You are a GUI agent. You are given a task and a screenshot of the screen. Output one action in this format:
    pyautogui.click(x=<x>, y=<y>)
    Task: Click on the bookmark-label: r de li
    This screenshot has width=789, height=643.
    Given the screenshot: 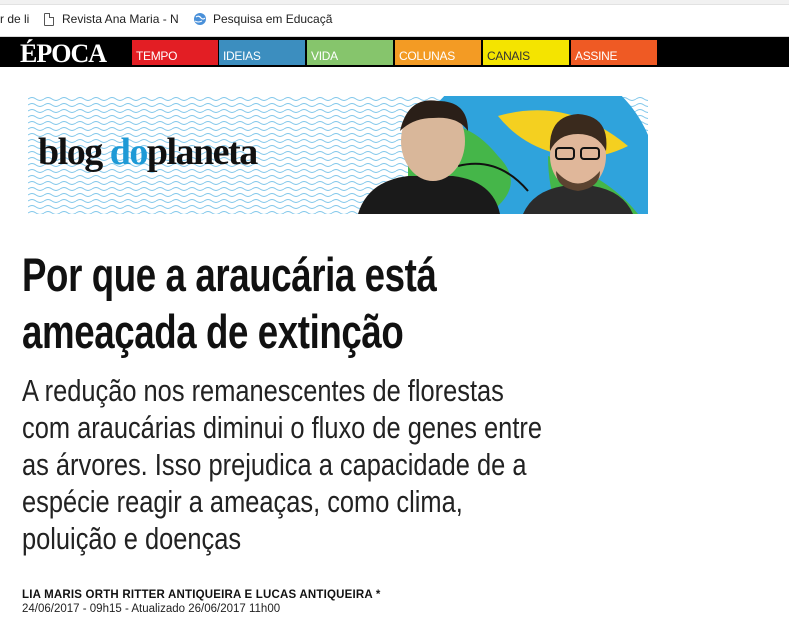 What is the action you would take?
    pyautogui.click(x=15, y=19)
    